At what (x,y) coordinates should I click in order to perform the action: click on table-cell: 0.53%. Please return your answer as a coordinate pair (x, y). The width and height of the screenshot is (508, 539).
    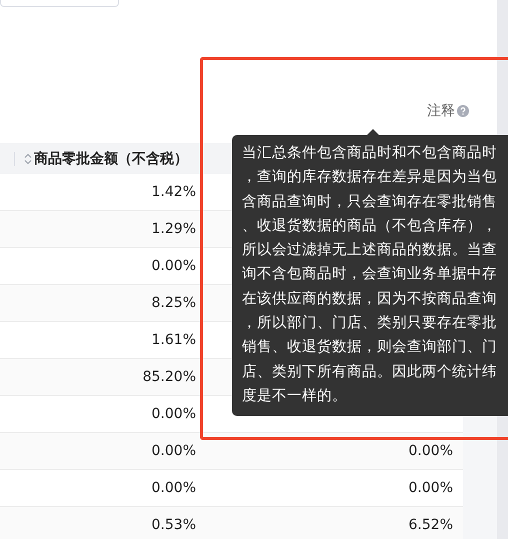
    Looking at the image, I should click on (174, 525).